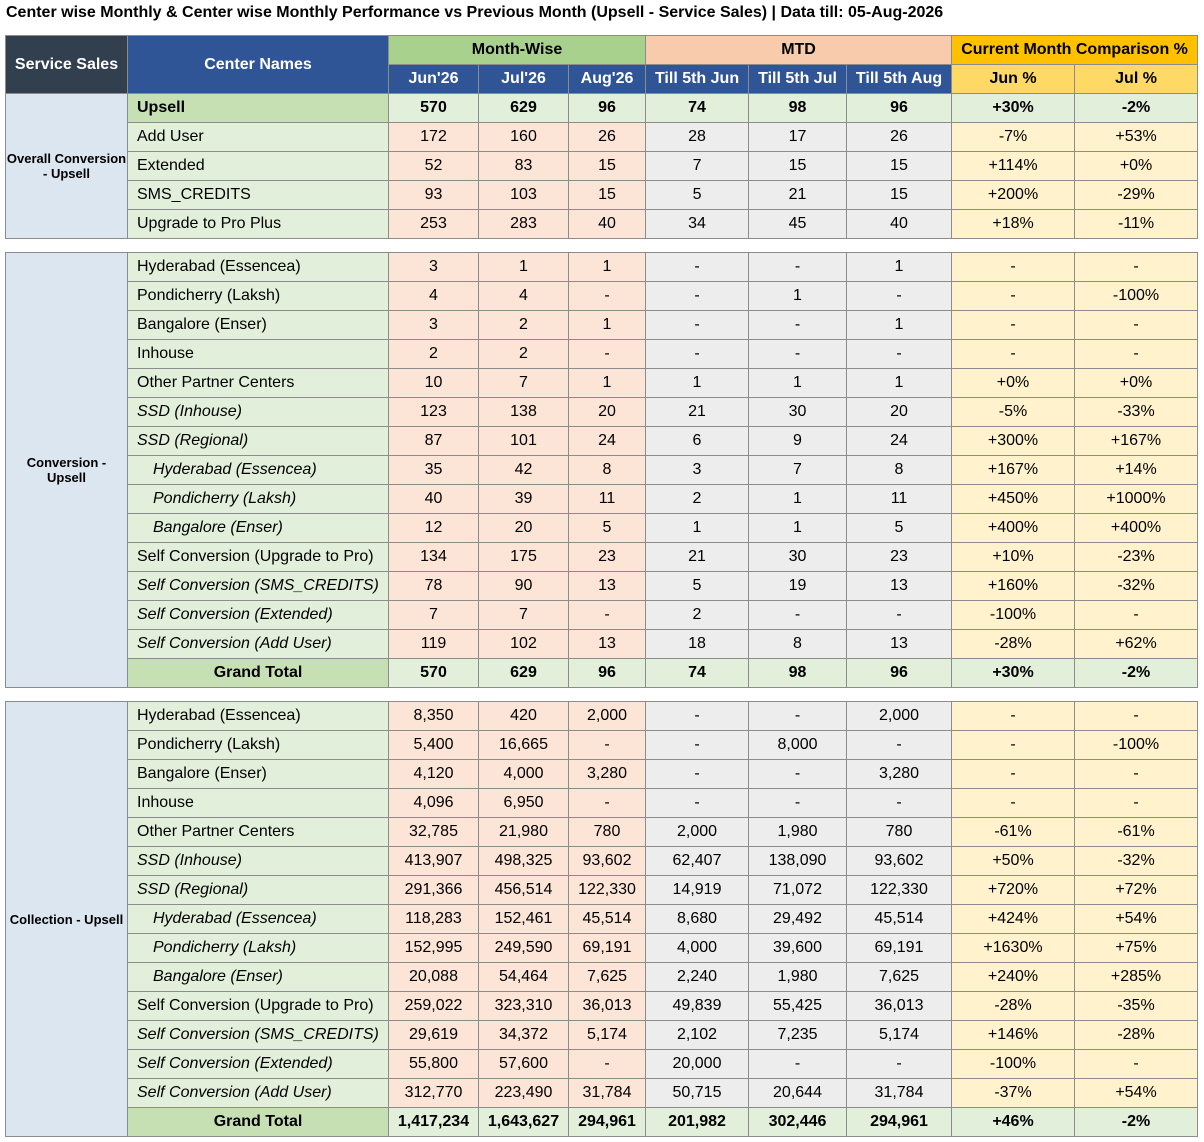 The width and height of the screenshot is (1204, 1142). What do you see at coordinates (899, 412) in the screenshot?
I see `mtd-value-cell: 20` at bounding box center [899, 412].